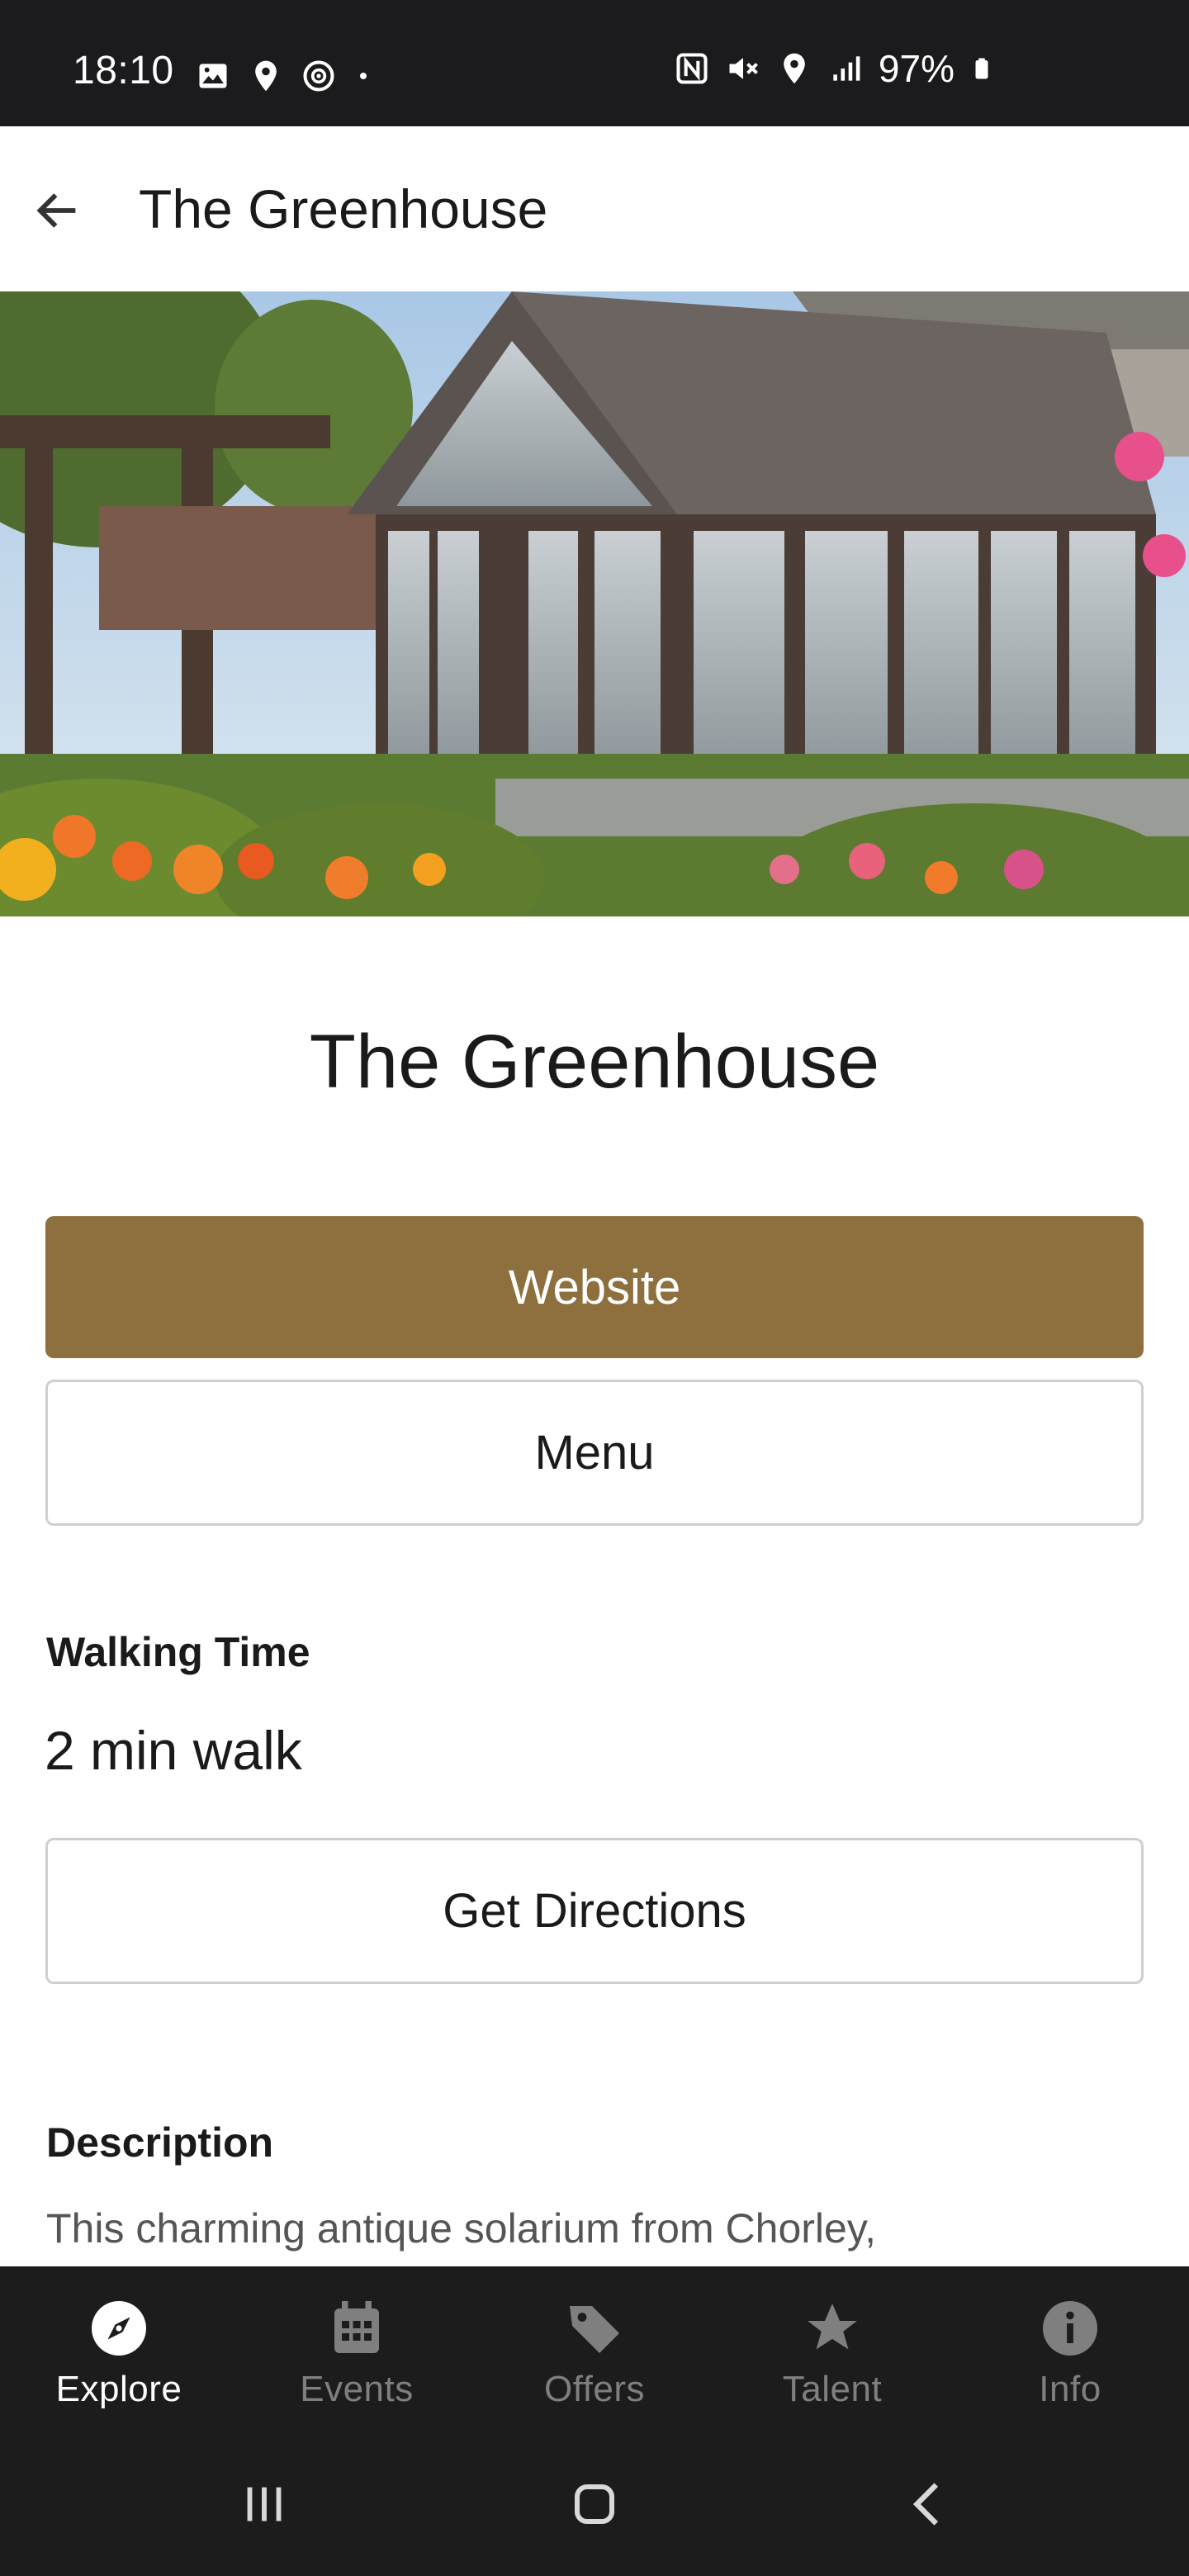 This screenshot has height=2576, width=1189. What do you see at coordinates (594, 2389) in the screenshot?
I see `nav-label: Offers` at bounding box center [594, 2389].